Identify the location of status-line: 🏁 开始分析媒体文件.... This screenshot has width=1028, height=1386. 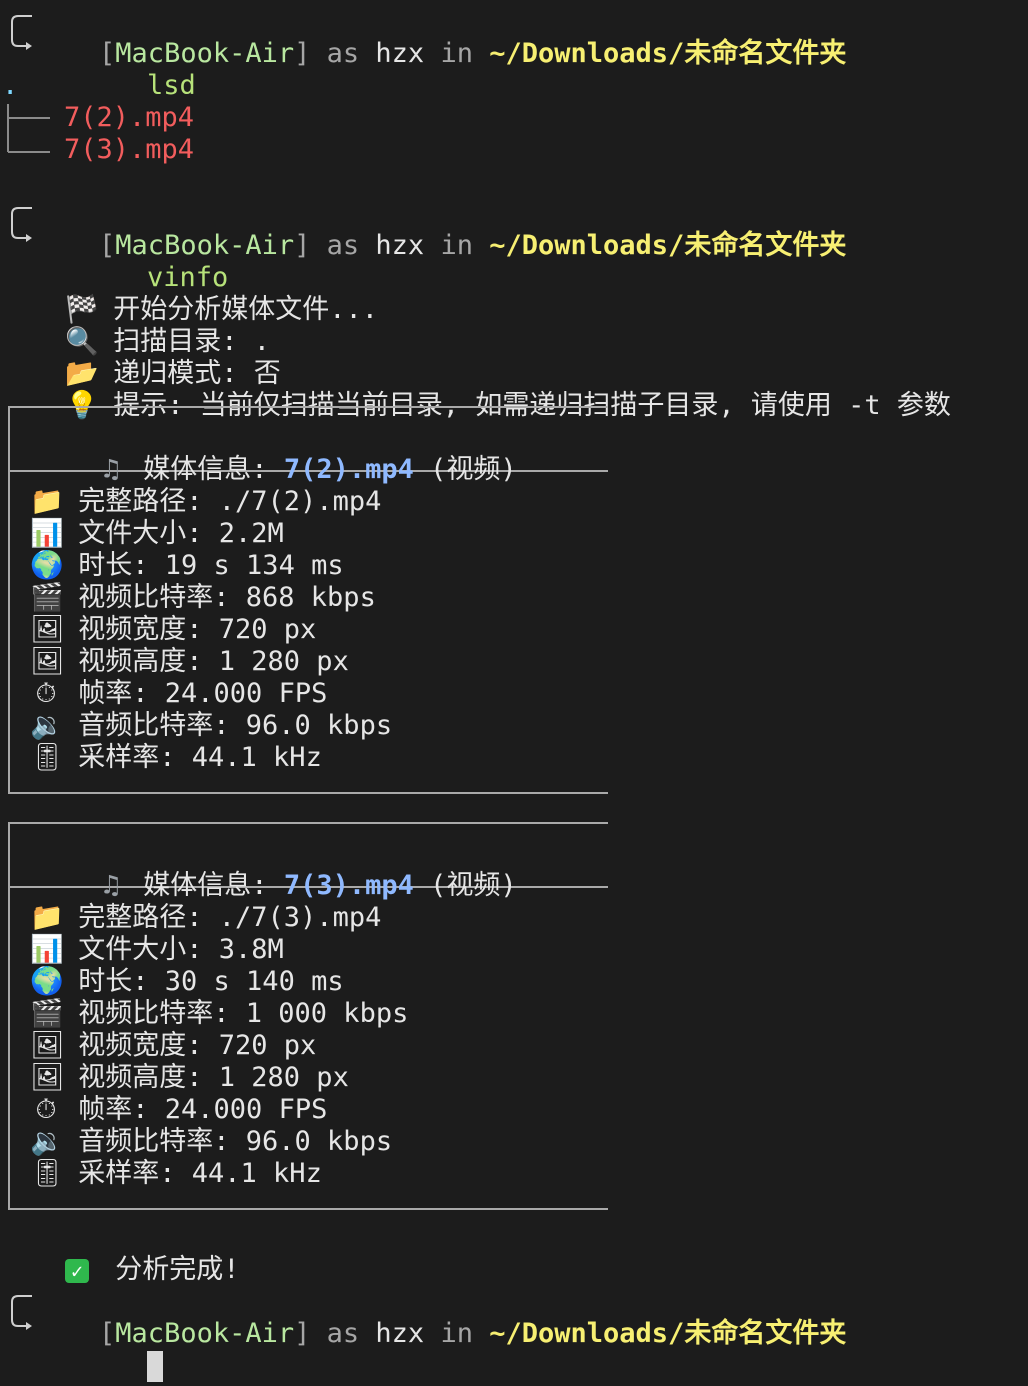
(222, 309).